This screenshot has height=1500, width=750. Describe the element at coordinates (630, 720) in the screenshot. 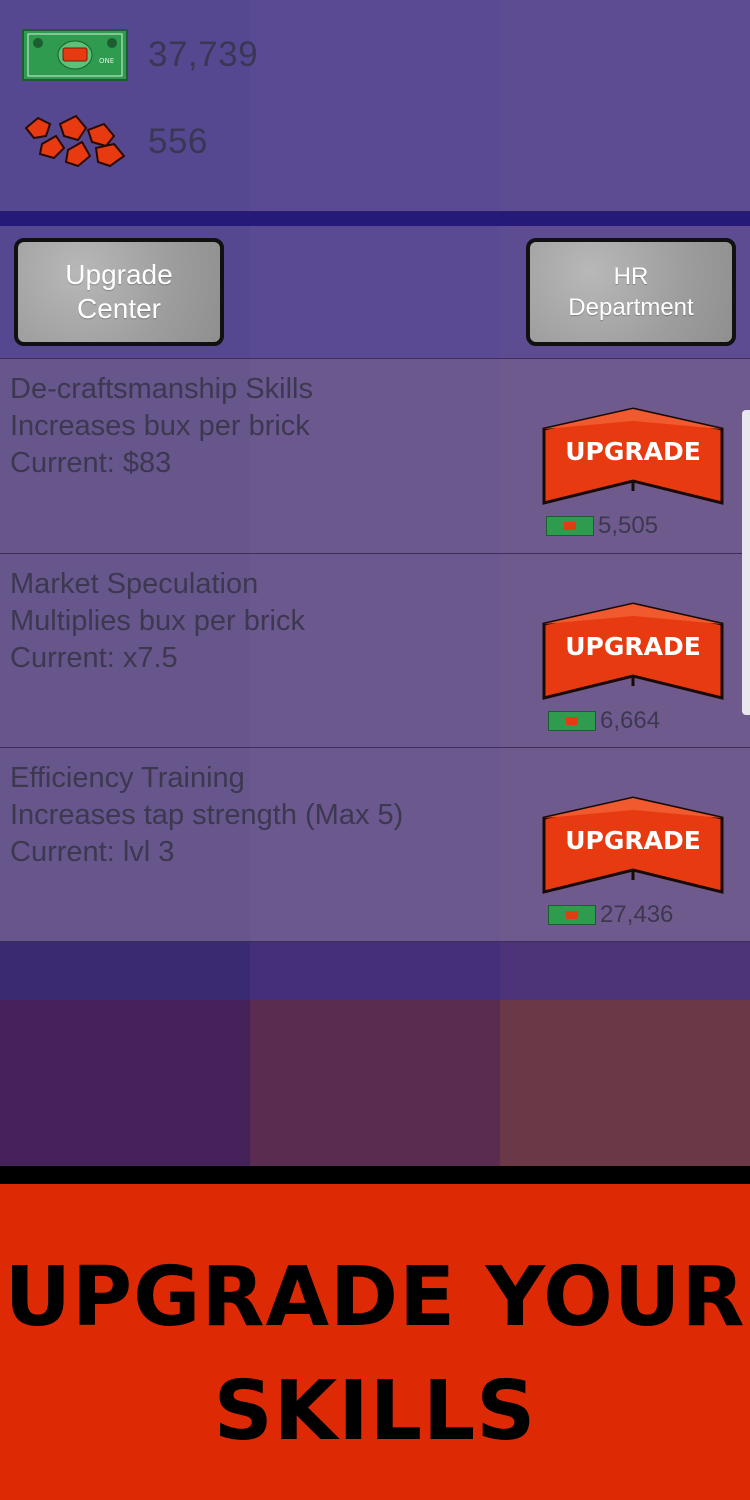

I see `skill-cost-value: 6,664` at that location.